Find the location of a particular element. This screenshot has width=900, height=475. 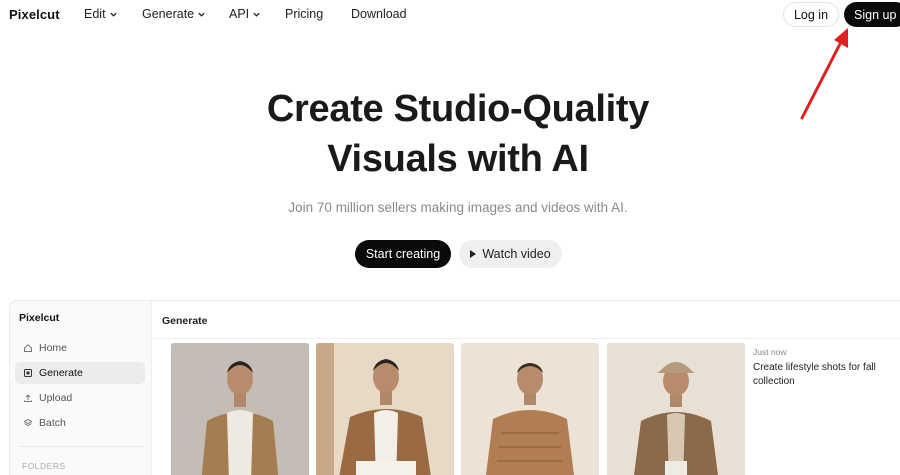

home-icon is located at coordinates (28, 348).